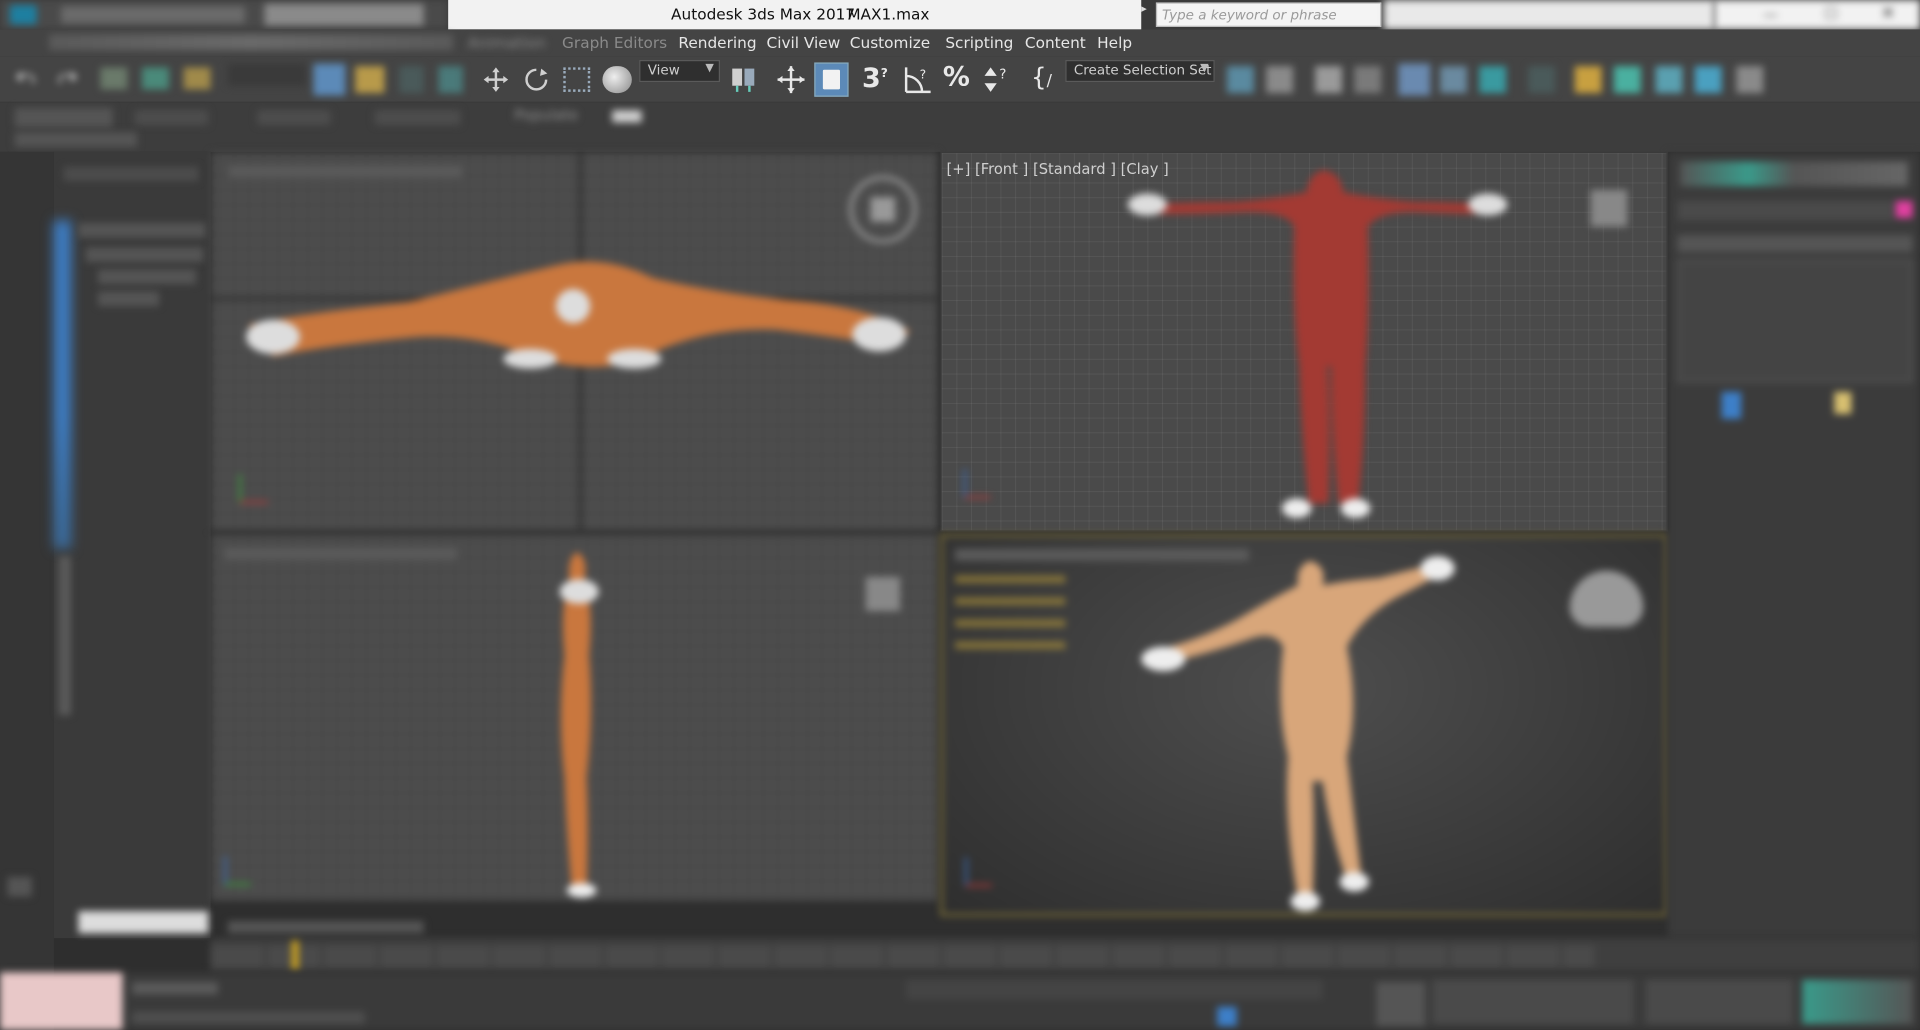  I want to click on command-panel-tabs, so click(1794, 174).